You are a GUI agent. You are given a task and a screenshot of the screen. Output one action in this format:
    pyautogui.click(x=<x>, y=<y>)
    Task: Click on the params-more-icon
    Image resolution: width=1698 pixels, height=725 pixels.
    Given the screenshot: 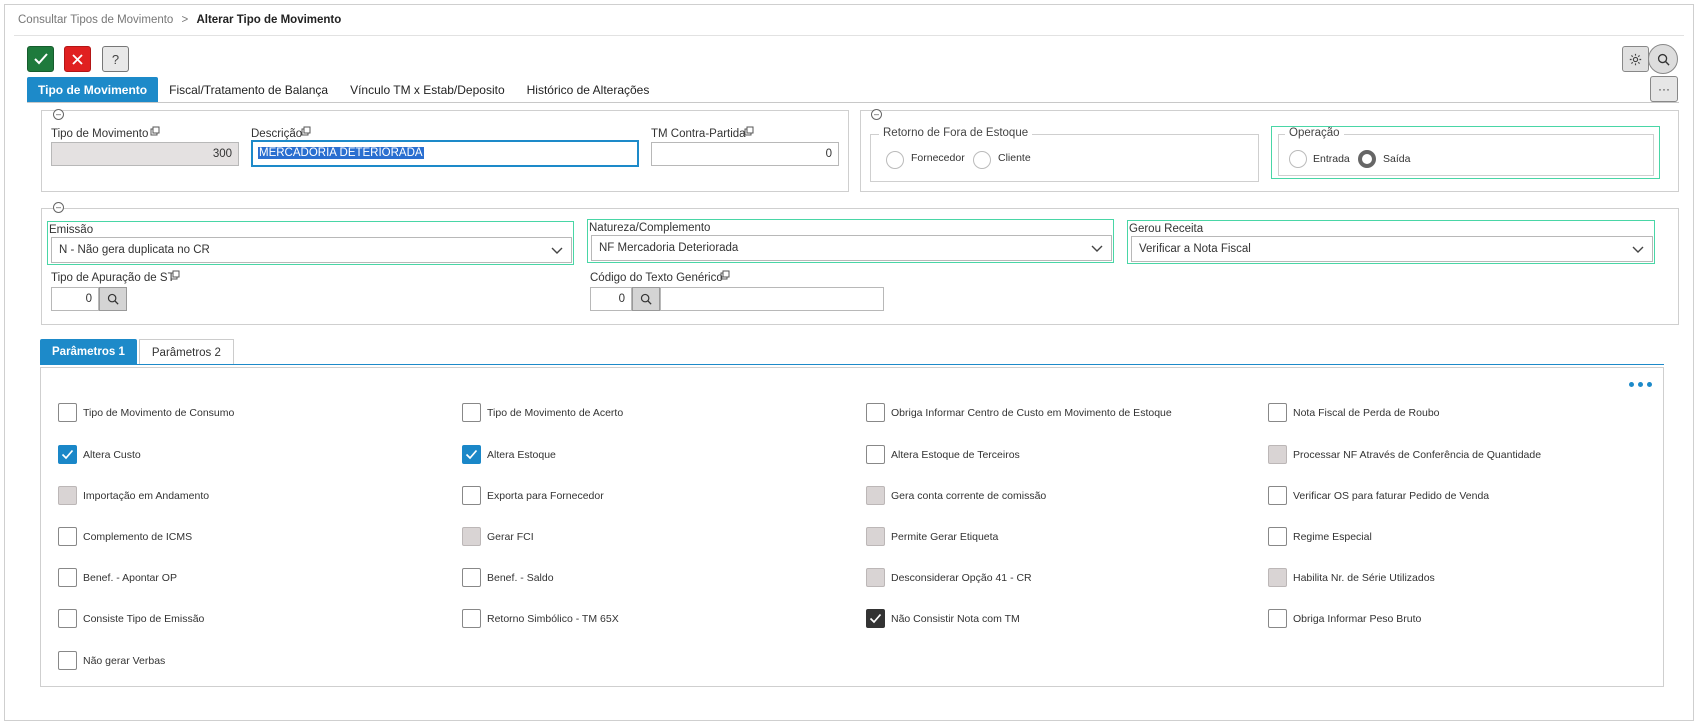 What is the action you would take?
    pyautogui.click(x=1642, y=385)
    